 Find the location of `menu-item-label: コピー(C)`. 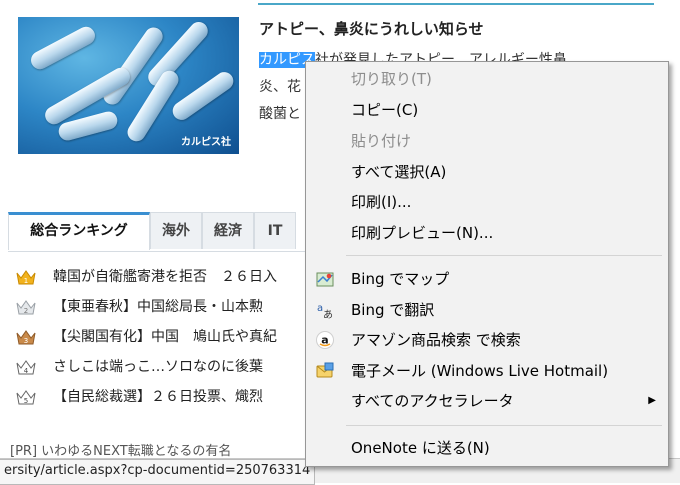

menu-item-label: コピー(C) is located at coordinates (385, 110).